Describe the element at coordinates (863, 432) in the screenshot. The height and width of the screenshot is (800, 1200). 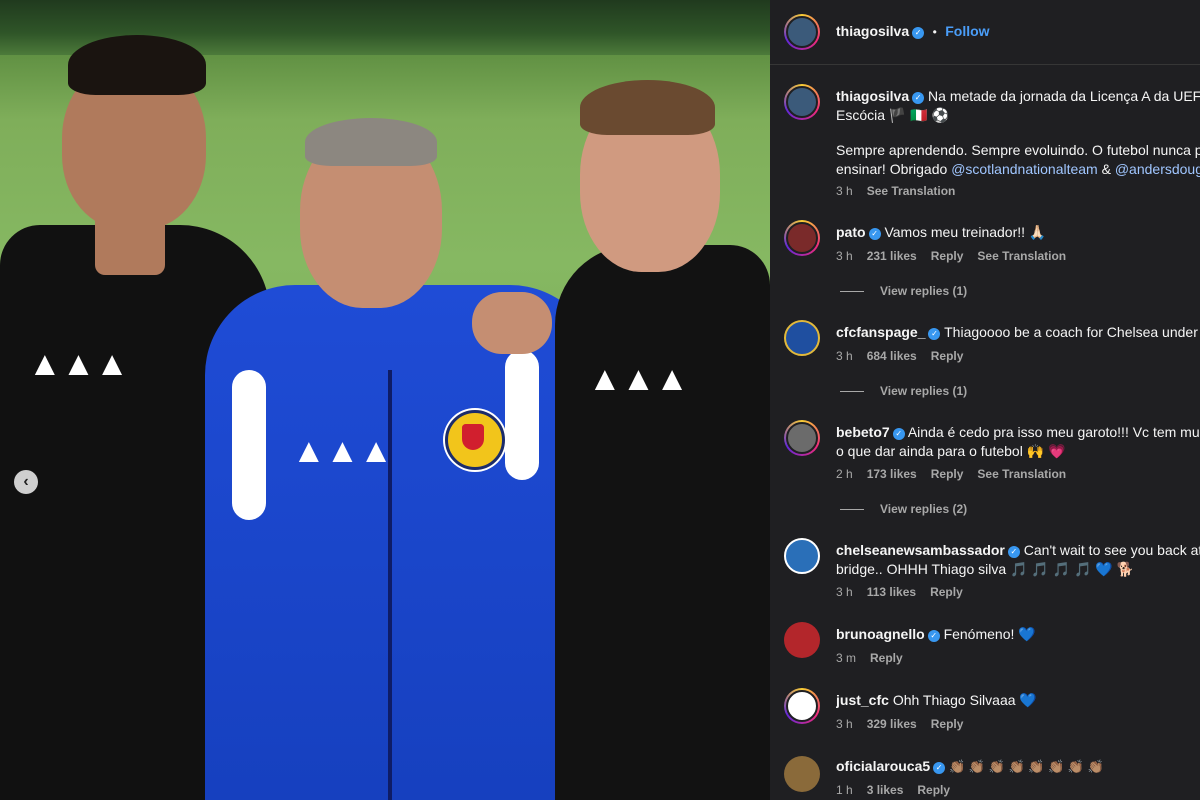
I see `comment-username: bebeto7` at that location.